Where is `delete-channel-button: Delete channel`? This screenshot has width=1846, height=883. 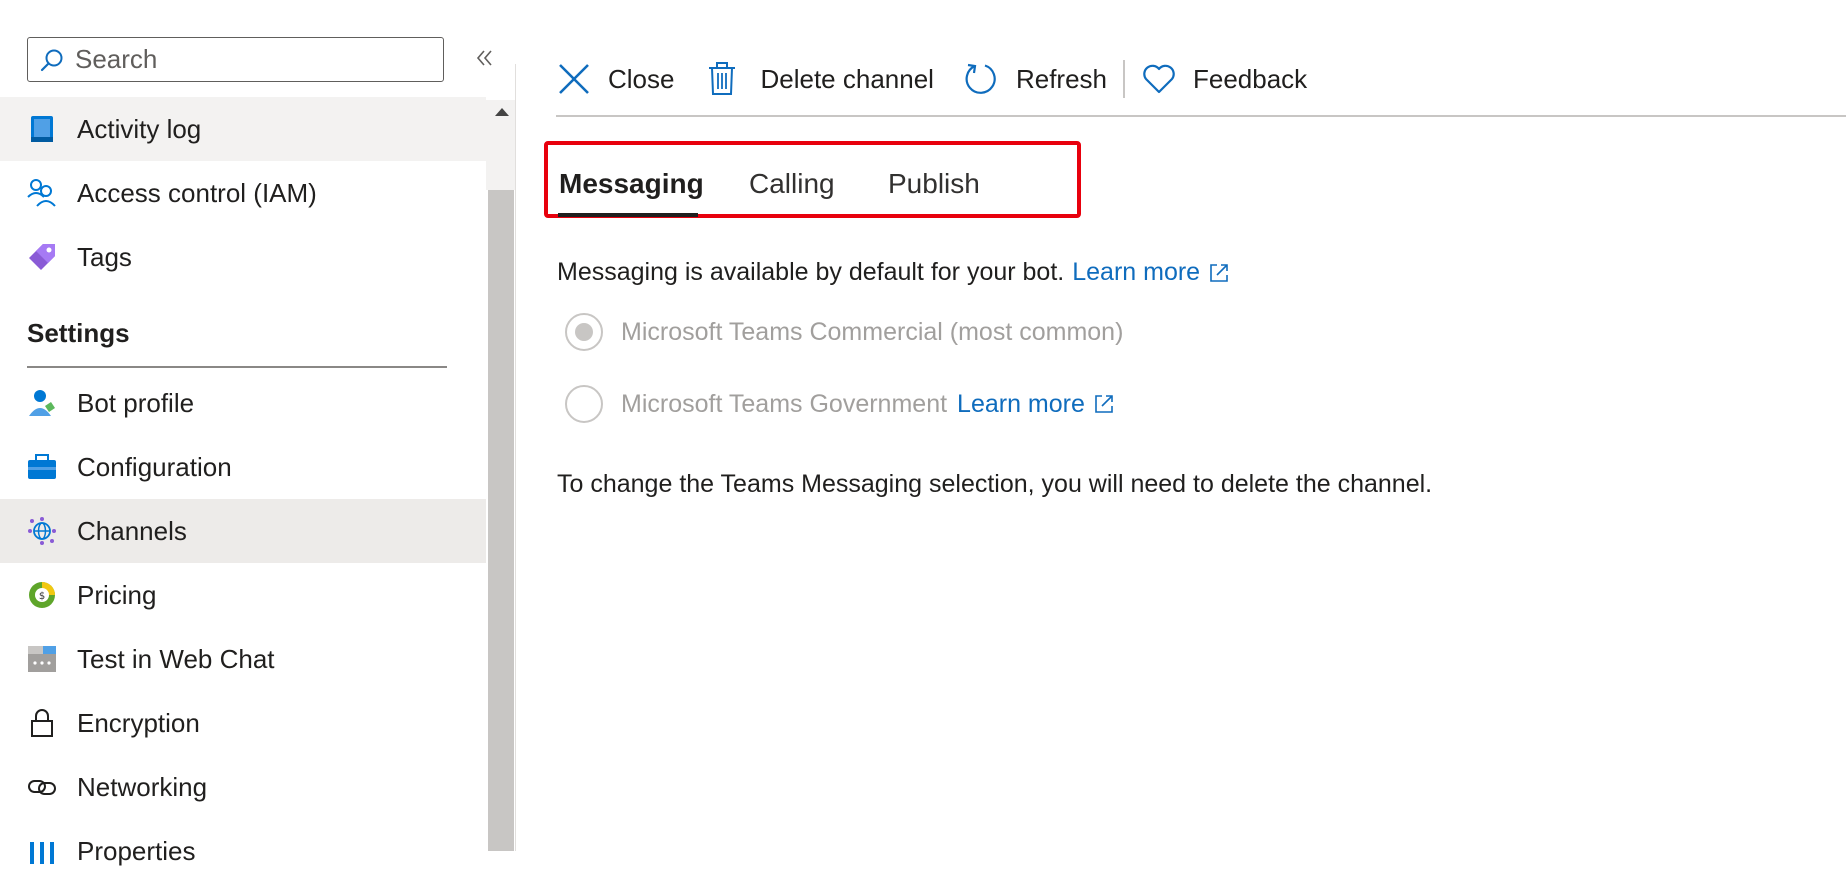
delete-channel-button: Delete channel is located at coordinates (819, 79).